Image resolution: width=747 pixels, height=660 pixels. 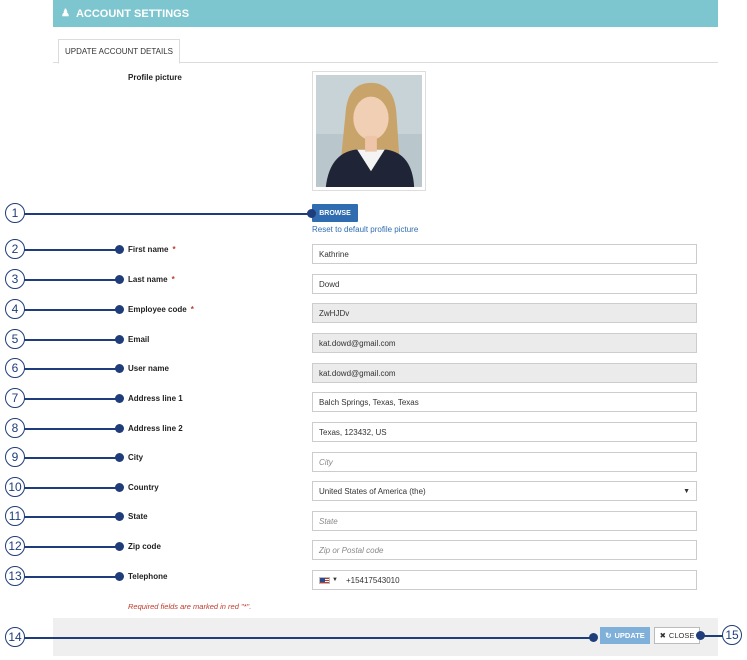 I want to click on address-line-2-label: Address line 2, so click(x=155, y=428).